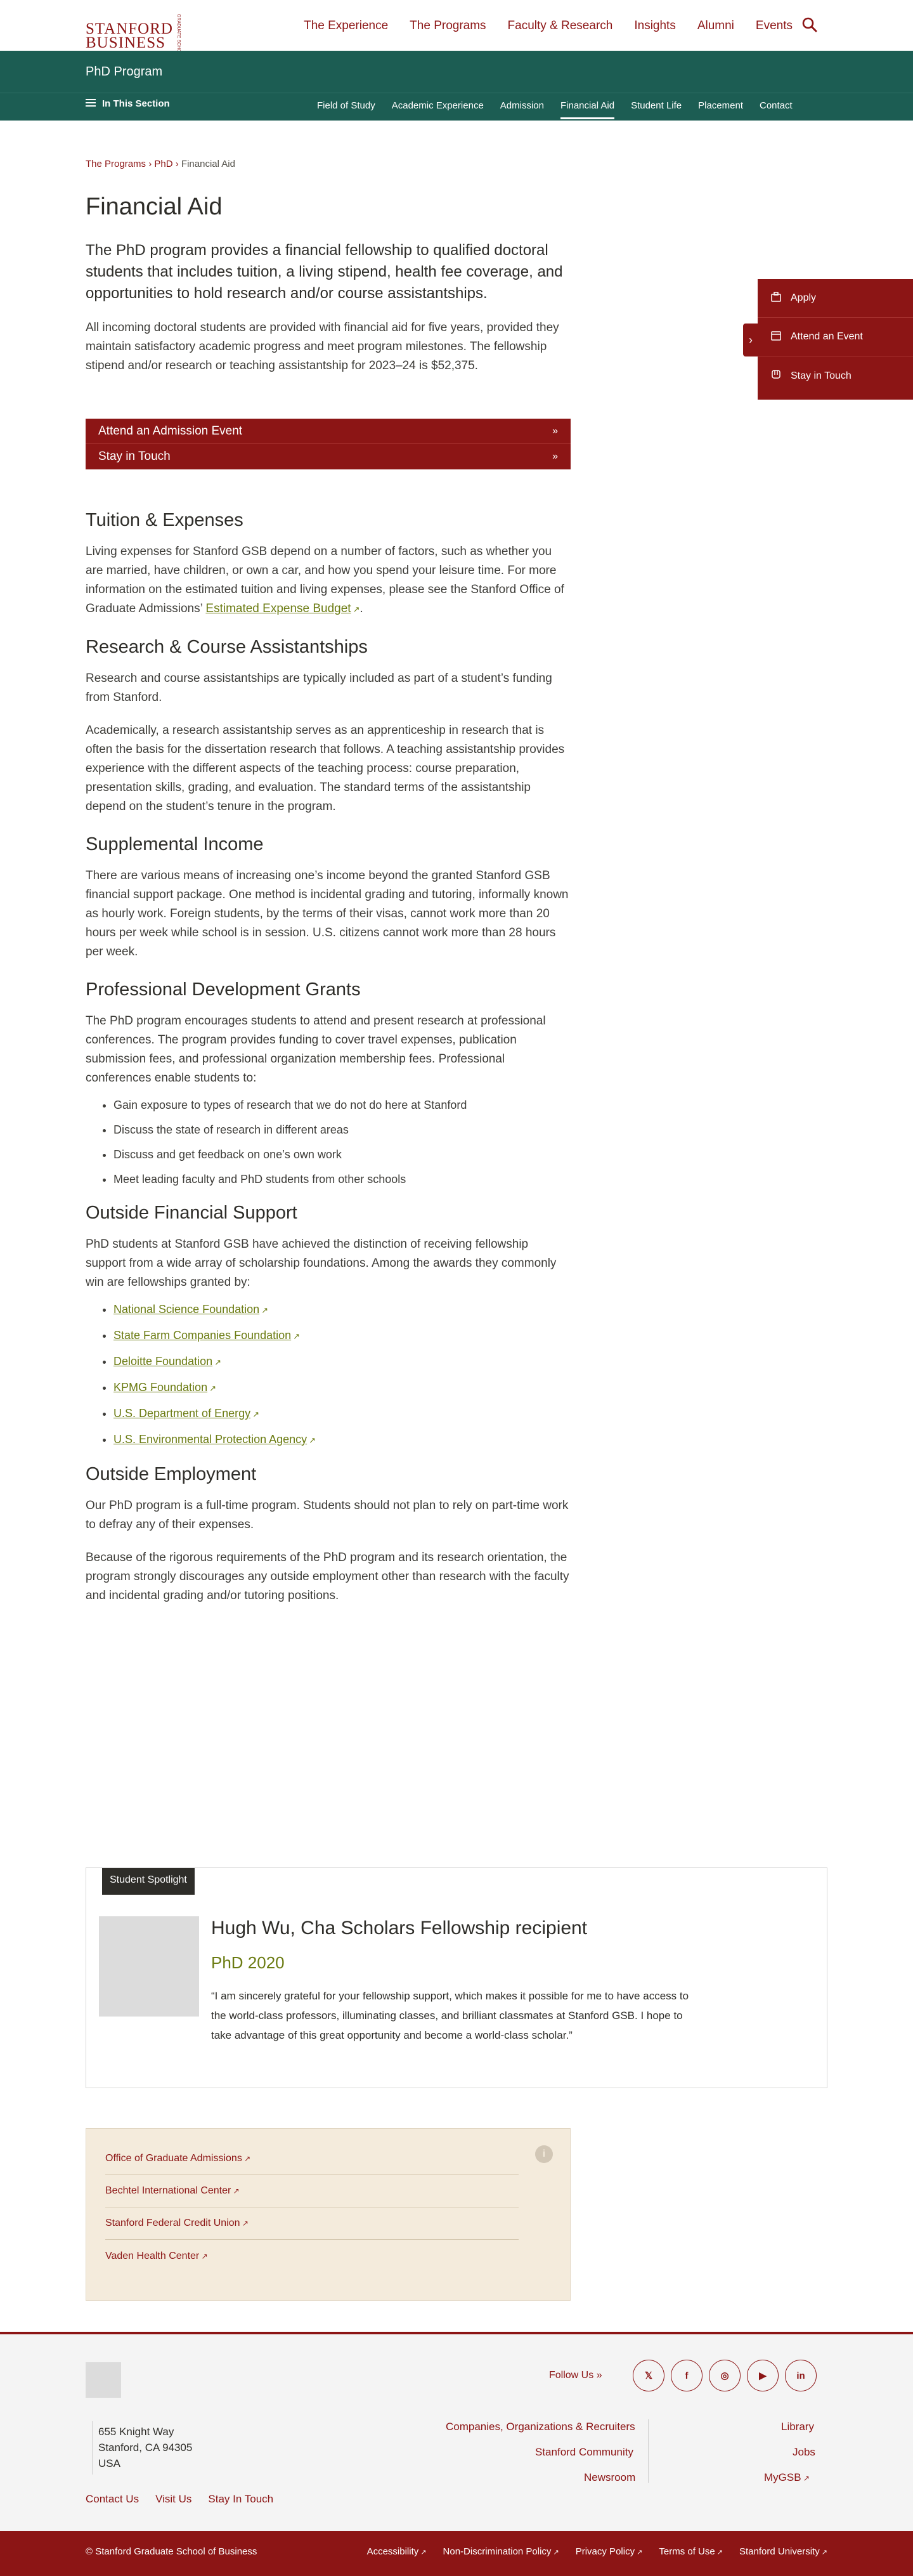 Image resolution: width=913 pixels, height=2576 pixels. Describe the element at coordinates (116, 164) in the screenshot. I see `breadcrumb-the-programs: The Programs` at that location.